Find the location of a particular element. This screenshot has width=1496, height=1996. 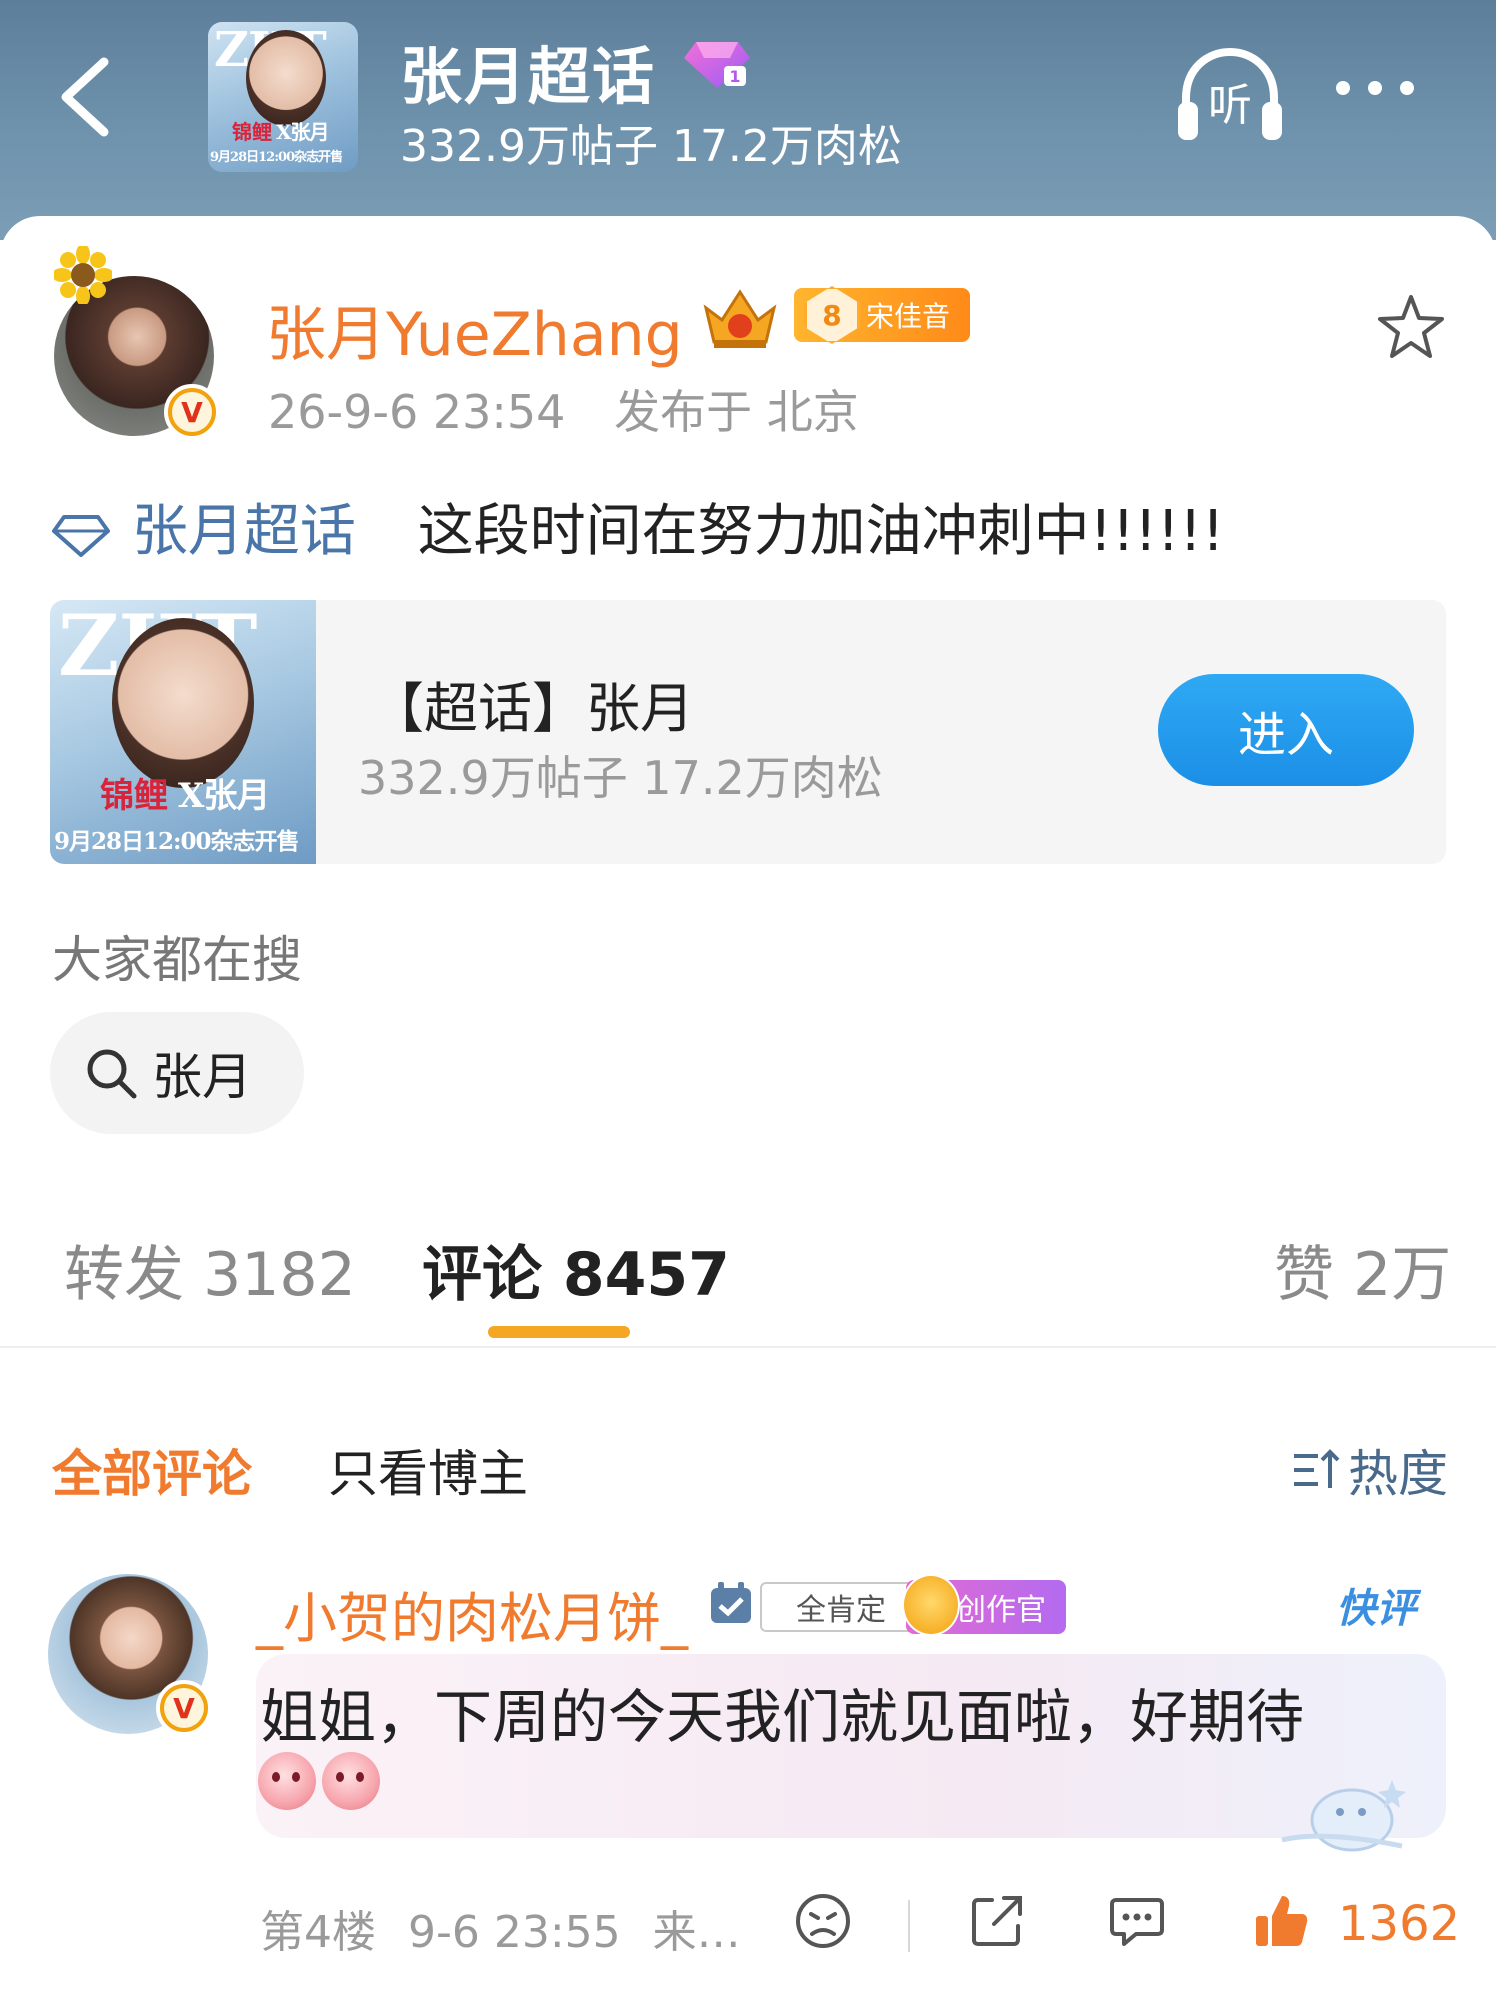

bubble-decoration-icon is located at coordinates (1343, 1816).